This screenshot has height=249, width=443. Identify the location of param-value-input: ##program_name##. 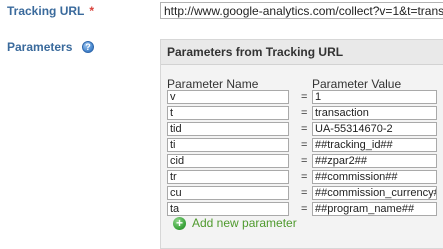
(374, 209).